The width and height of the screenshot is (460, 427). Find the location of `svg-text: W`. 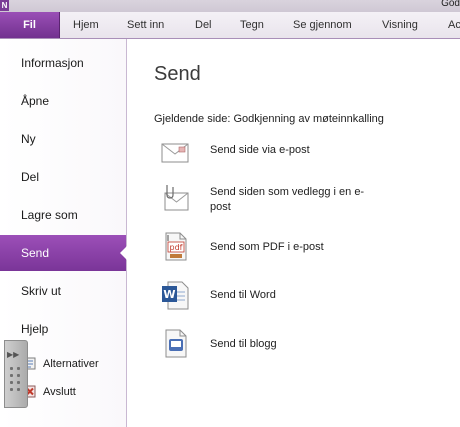

svg-text: W is located at coordinates (169, 294).